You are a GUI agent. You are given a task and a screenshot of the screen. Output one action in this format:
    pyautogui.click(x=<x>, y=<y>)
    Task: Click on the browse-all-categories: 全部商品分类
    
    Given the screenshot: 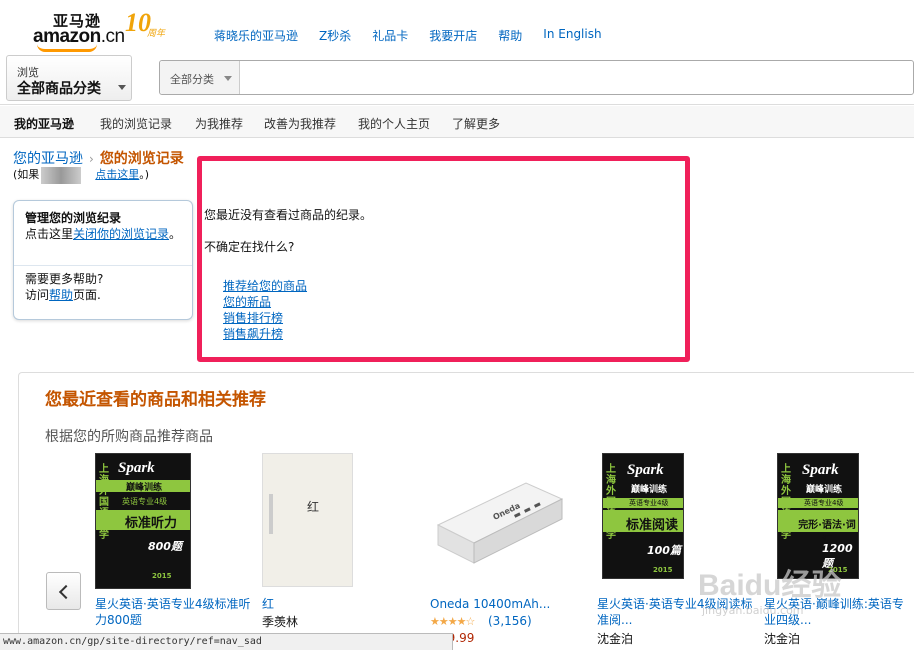 What is the action you would take?
    pyautogui.click(x=59, y=89)
    